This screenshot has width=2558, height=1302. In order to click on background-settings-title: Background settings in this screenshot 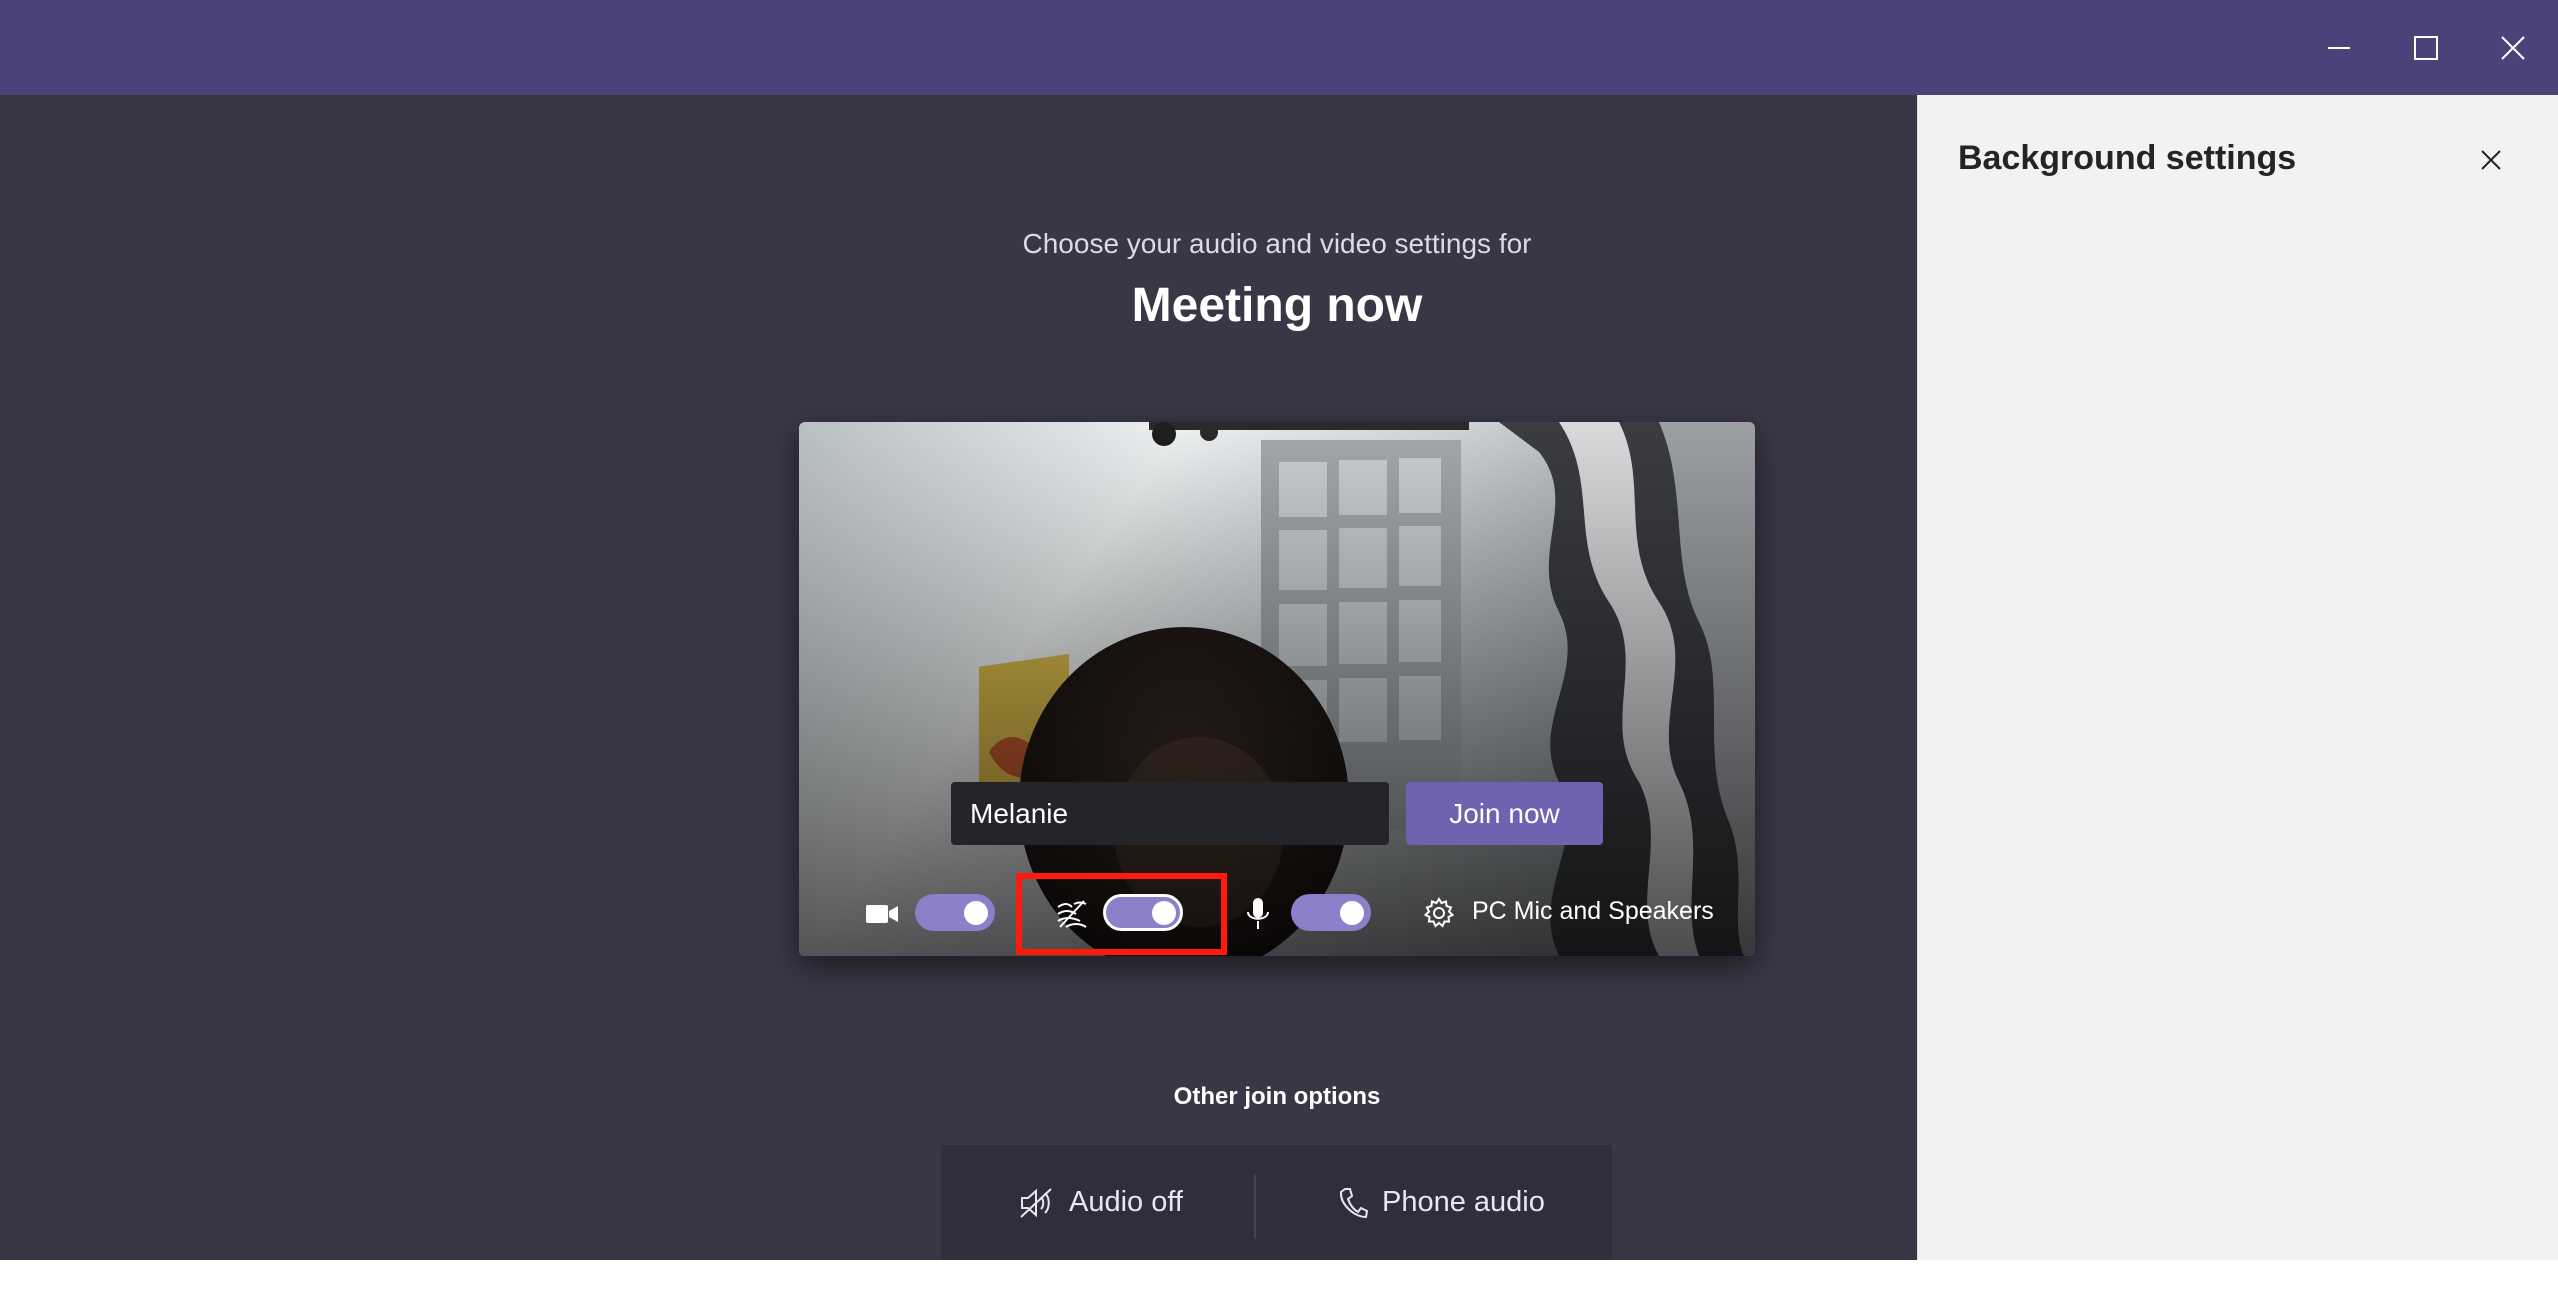, I will do `click(2127, 158)`.